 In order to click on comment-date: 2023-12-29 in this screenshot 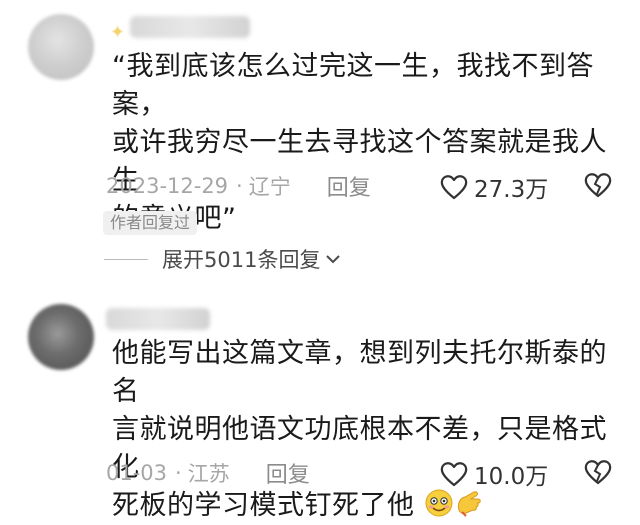, I will do `click(167, 186)`.